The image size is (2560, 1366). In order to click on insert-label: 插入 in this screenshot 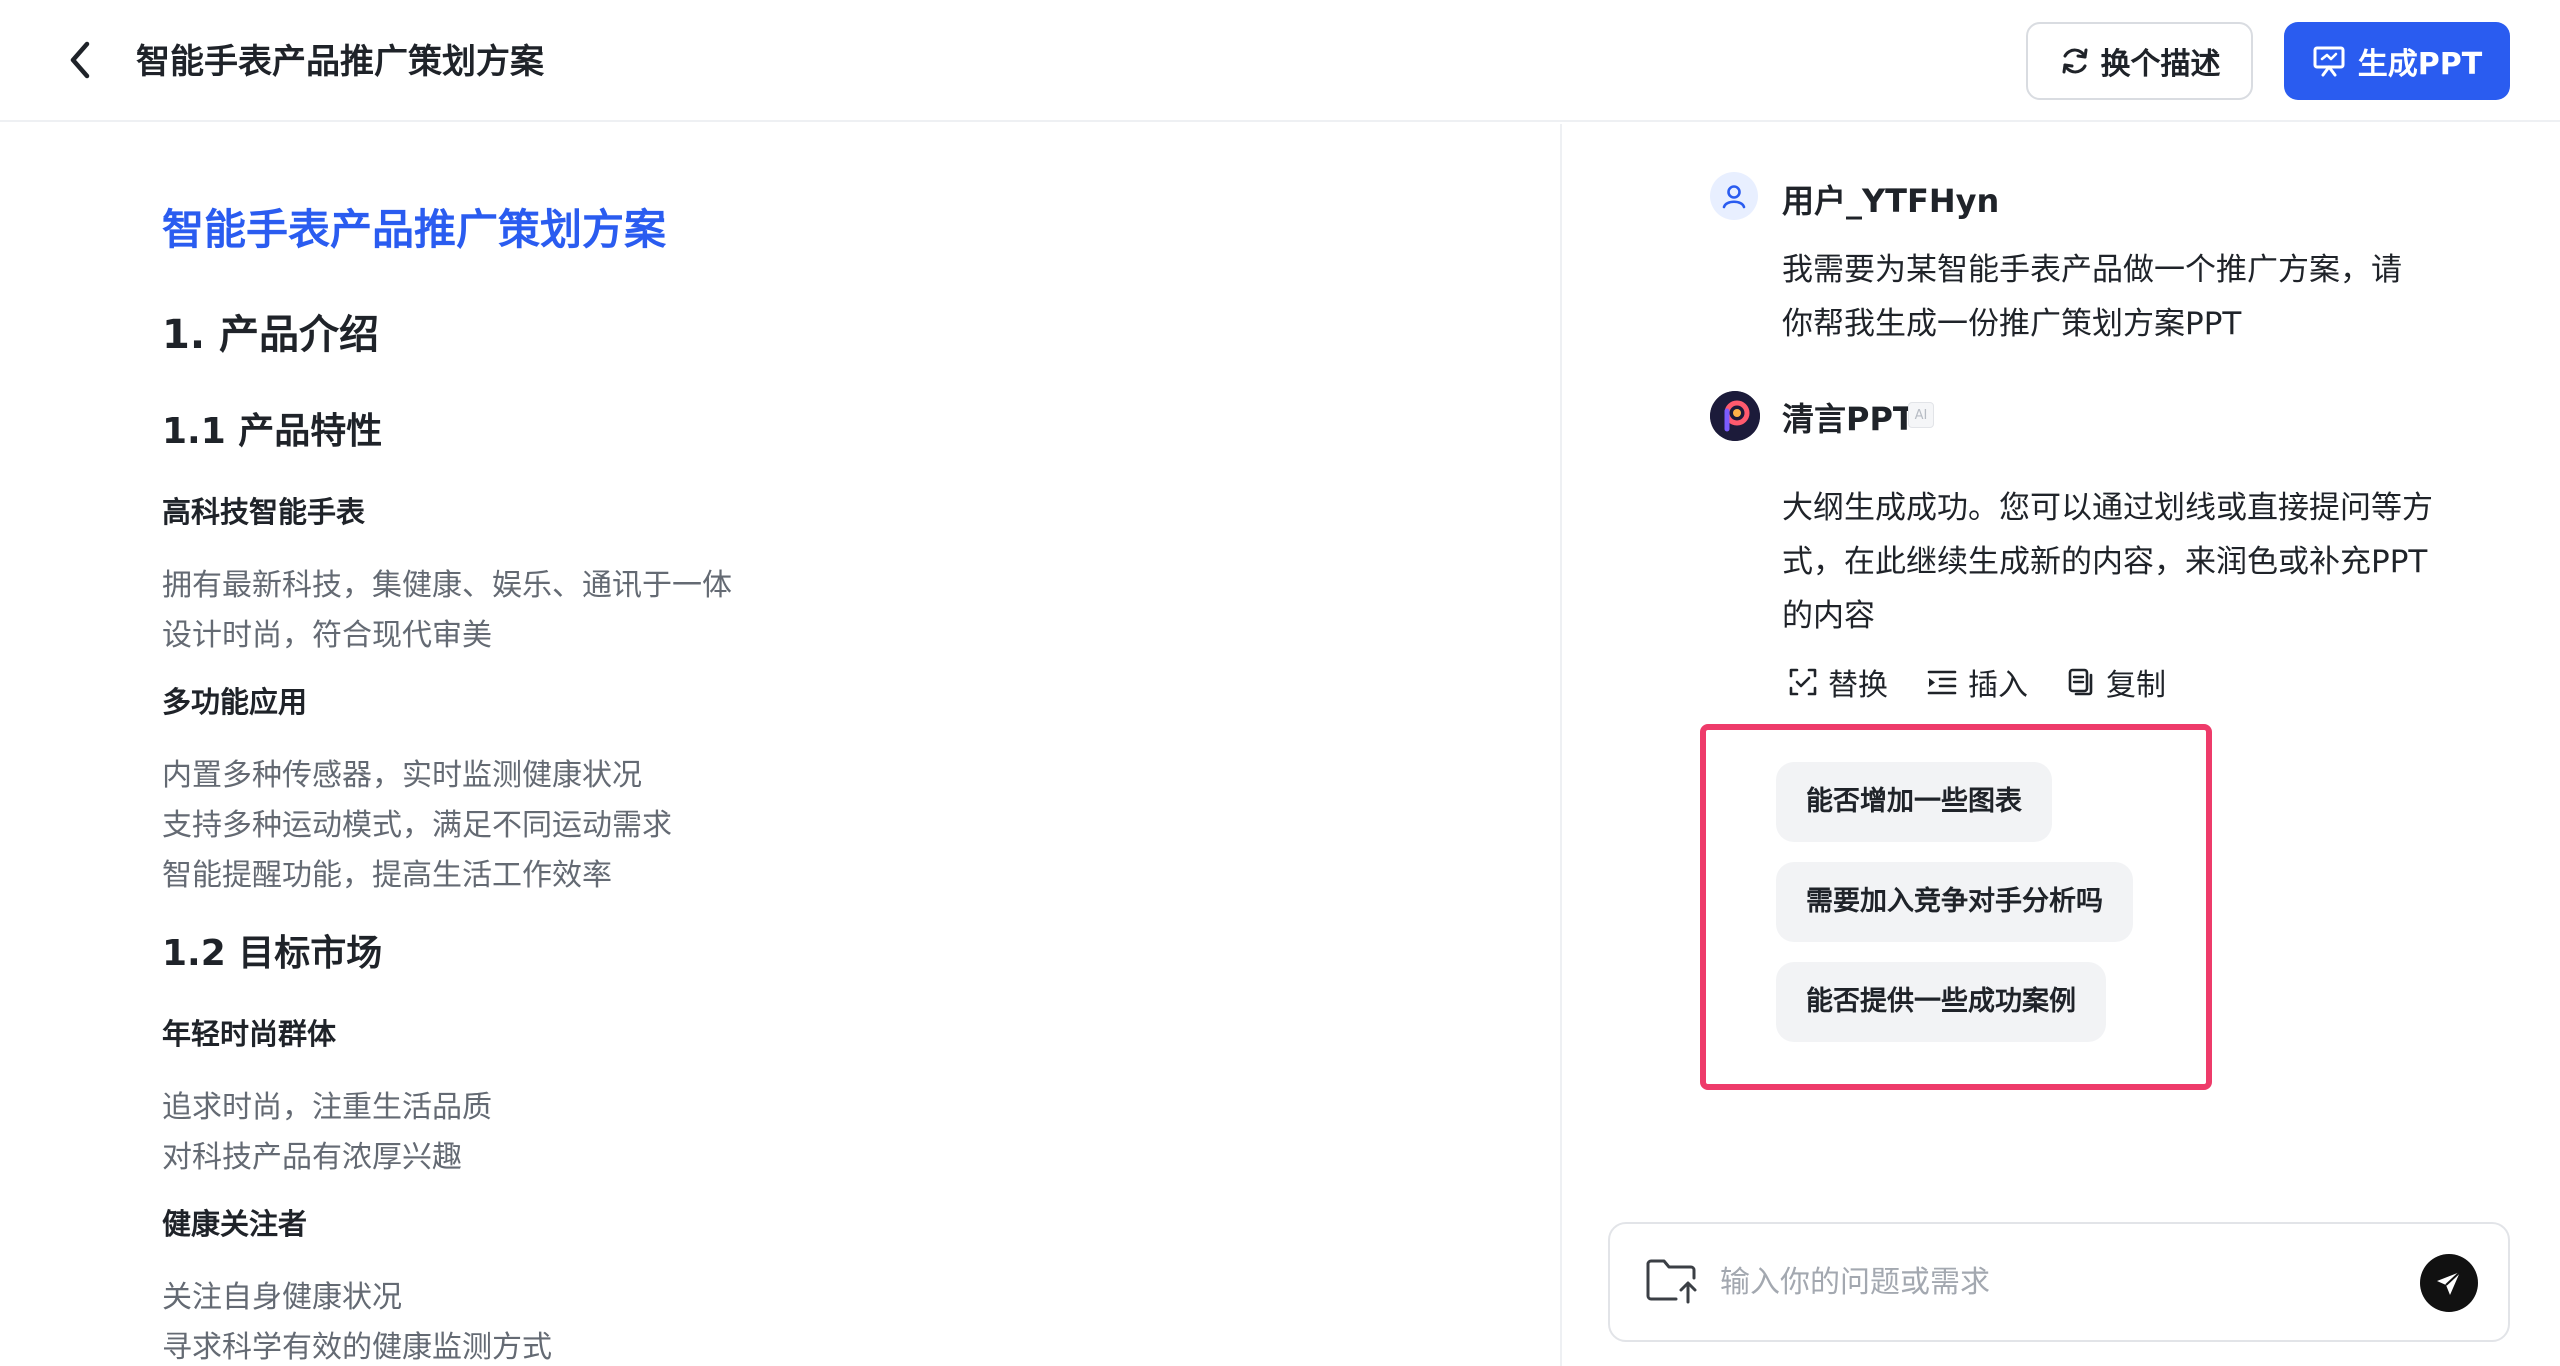, I will do `click(1998, 685)`.